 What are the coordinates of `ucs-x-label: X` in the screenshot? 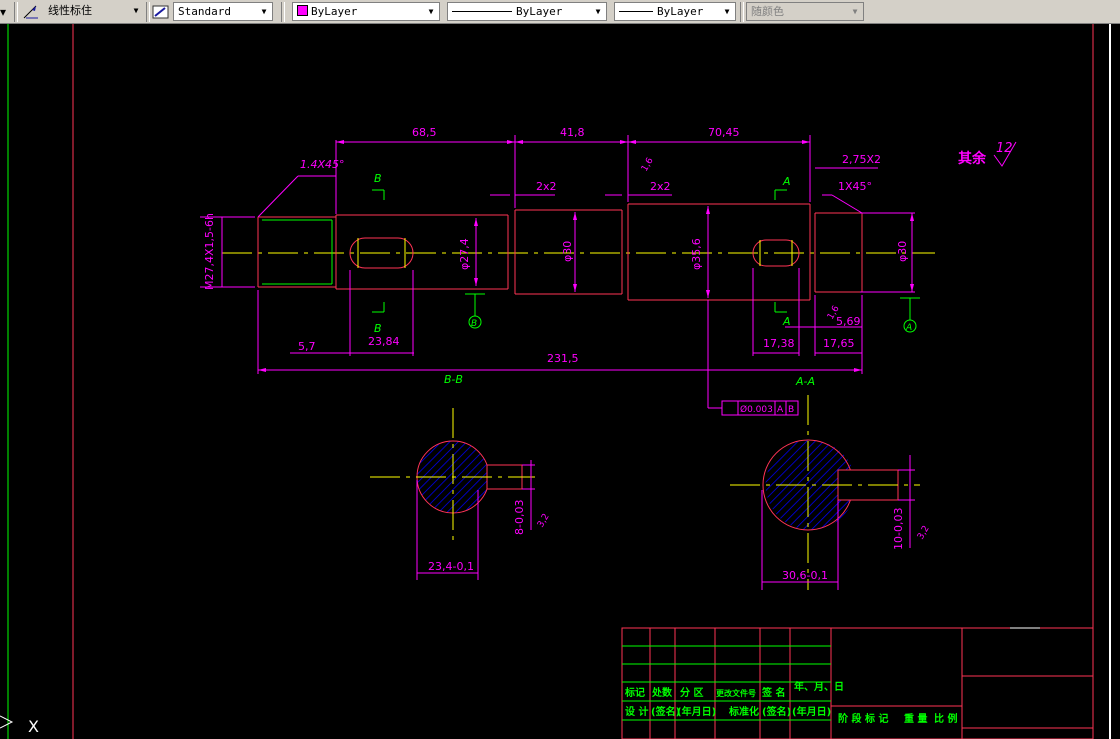 It's located at (33, 726).